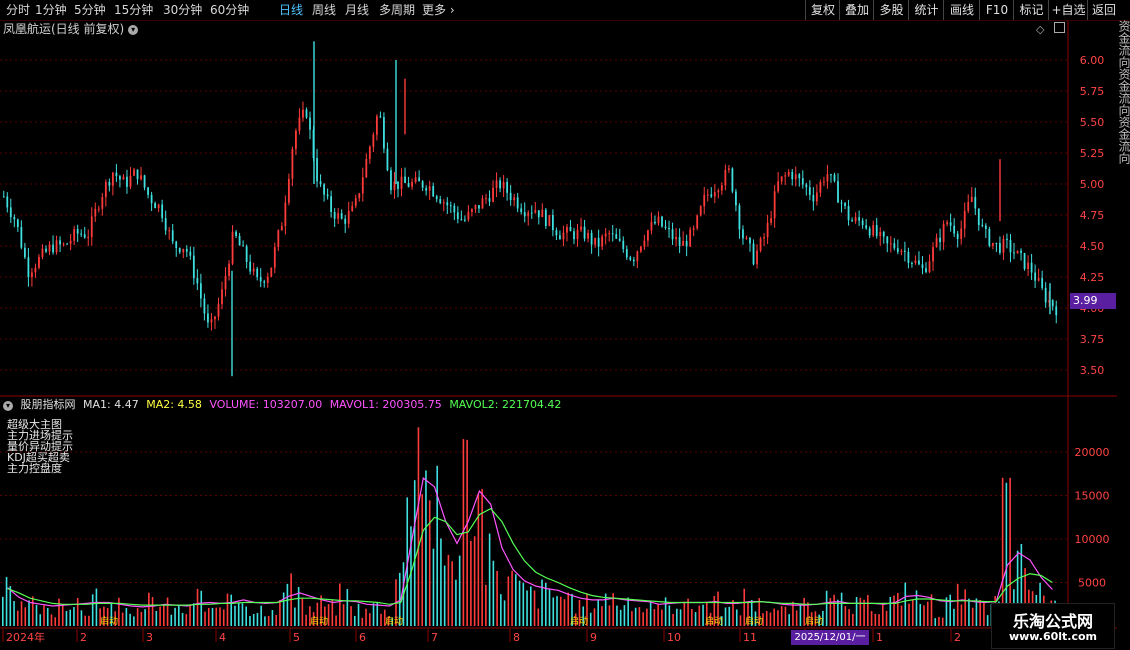  I want to click on period-2: 5分钟, so click(90, 10).